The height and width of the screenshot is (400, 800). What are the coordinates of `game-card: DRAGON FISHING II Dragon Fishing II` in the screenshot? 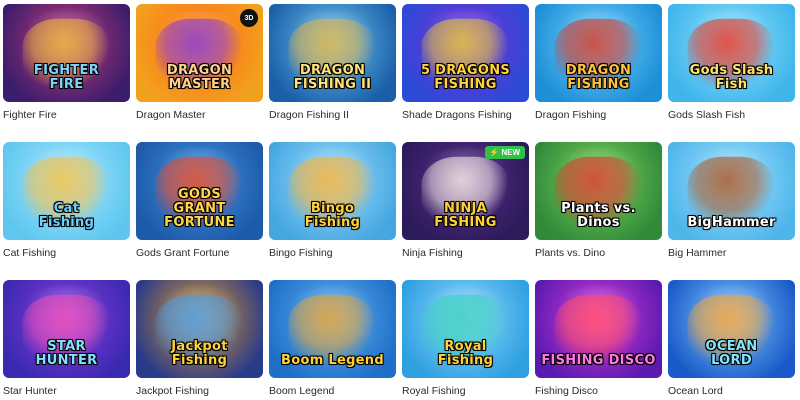 It's located at (332, 62).